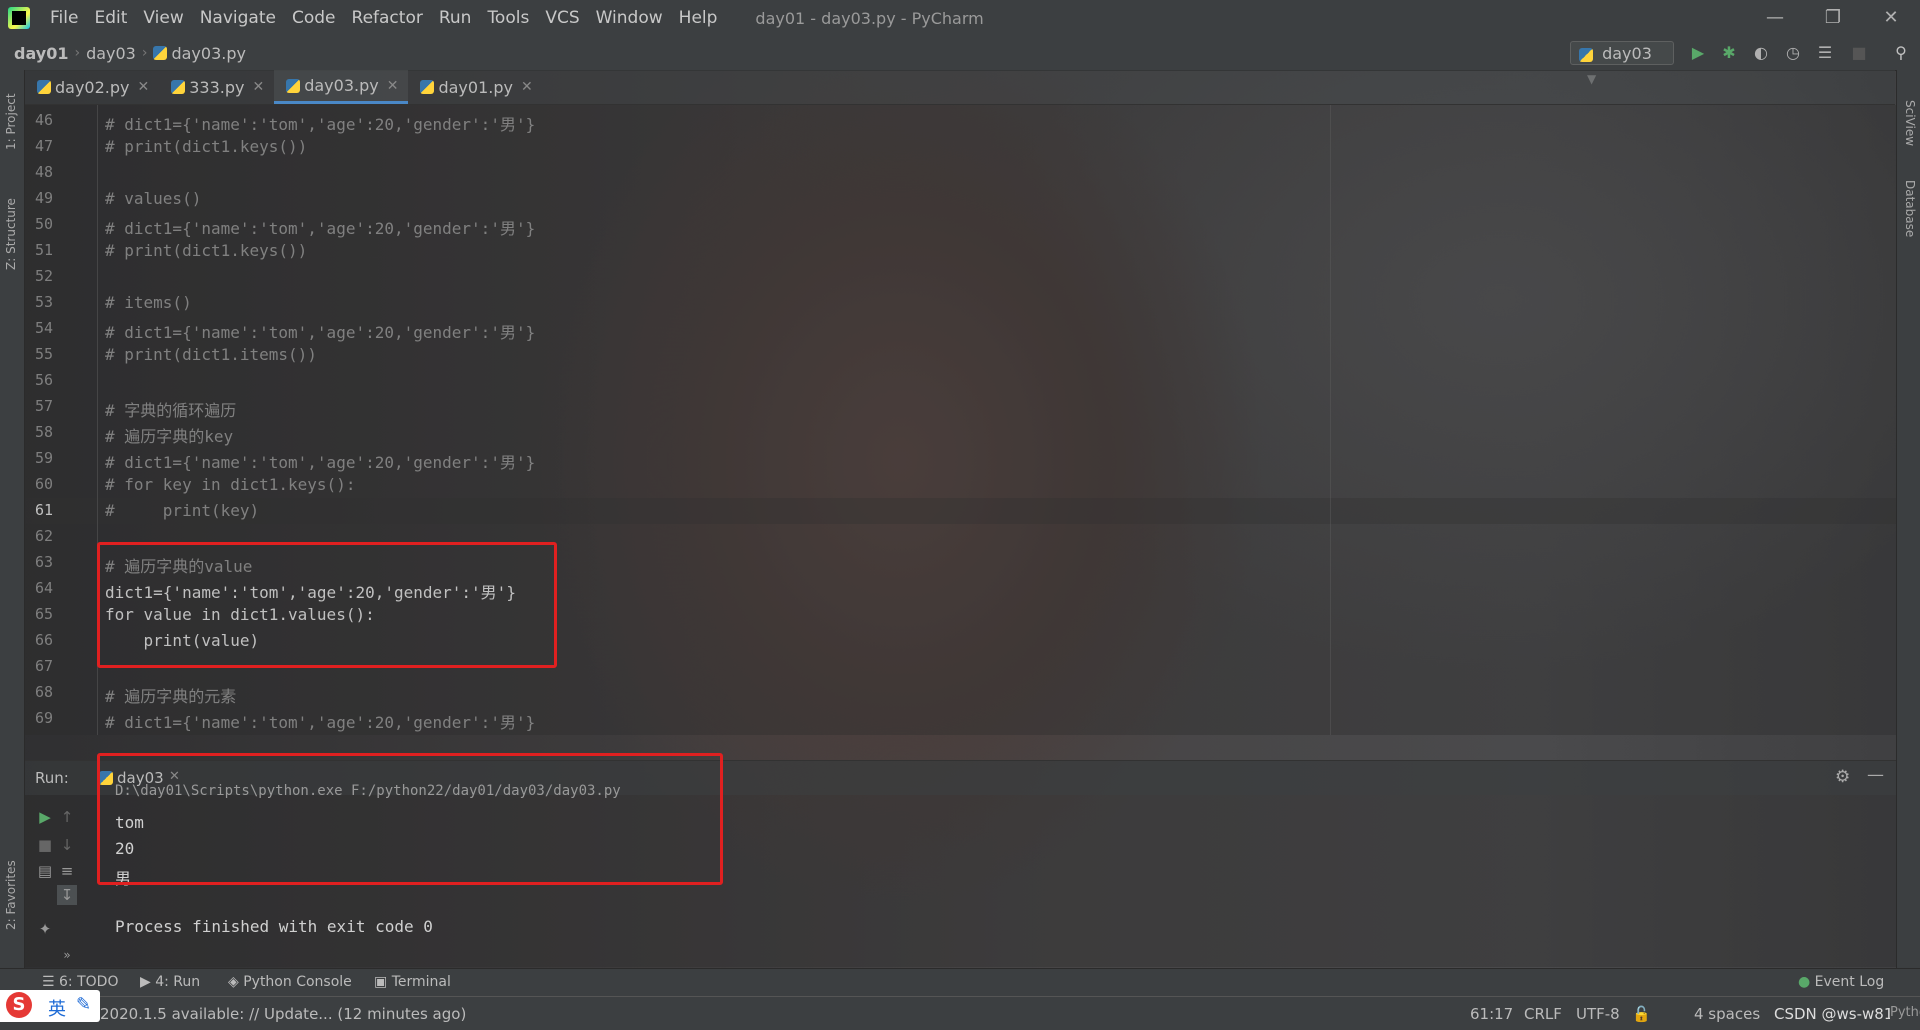  Describe the element at coordinates (110, 18) in the screenshot. I see `menu-edit: Edit` at that location.